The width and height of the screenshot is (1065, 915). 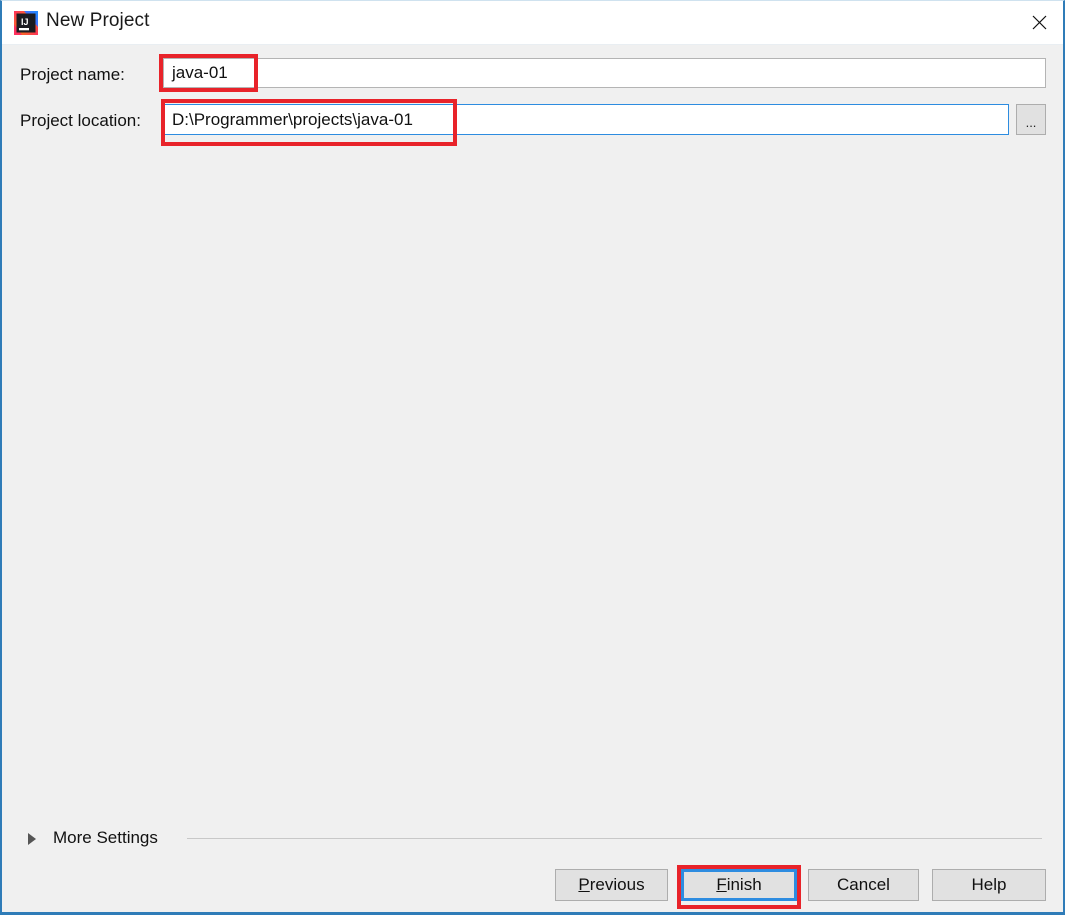 I want to click on previous-button: Previous, so click(x=611, y=885).